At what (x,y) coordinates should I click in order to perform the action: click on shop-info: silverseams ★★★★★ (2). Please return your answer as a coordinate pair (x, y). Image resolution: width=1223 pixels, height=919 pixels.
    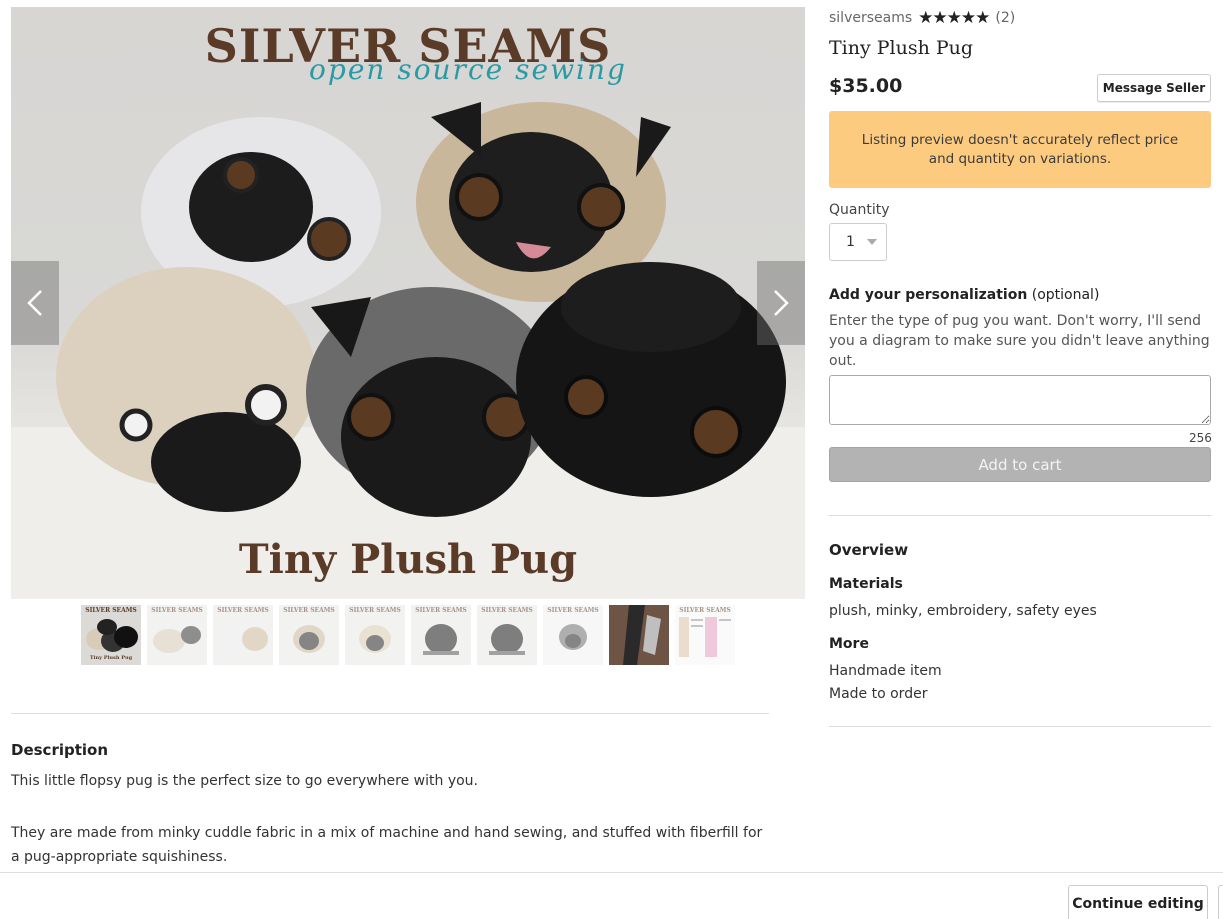
    Looking at the image, I should click on (922, 18).